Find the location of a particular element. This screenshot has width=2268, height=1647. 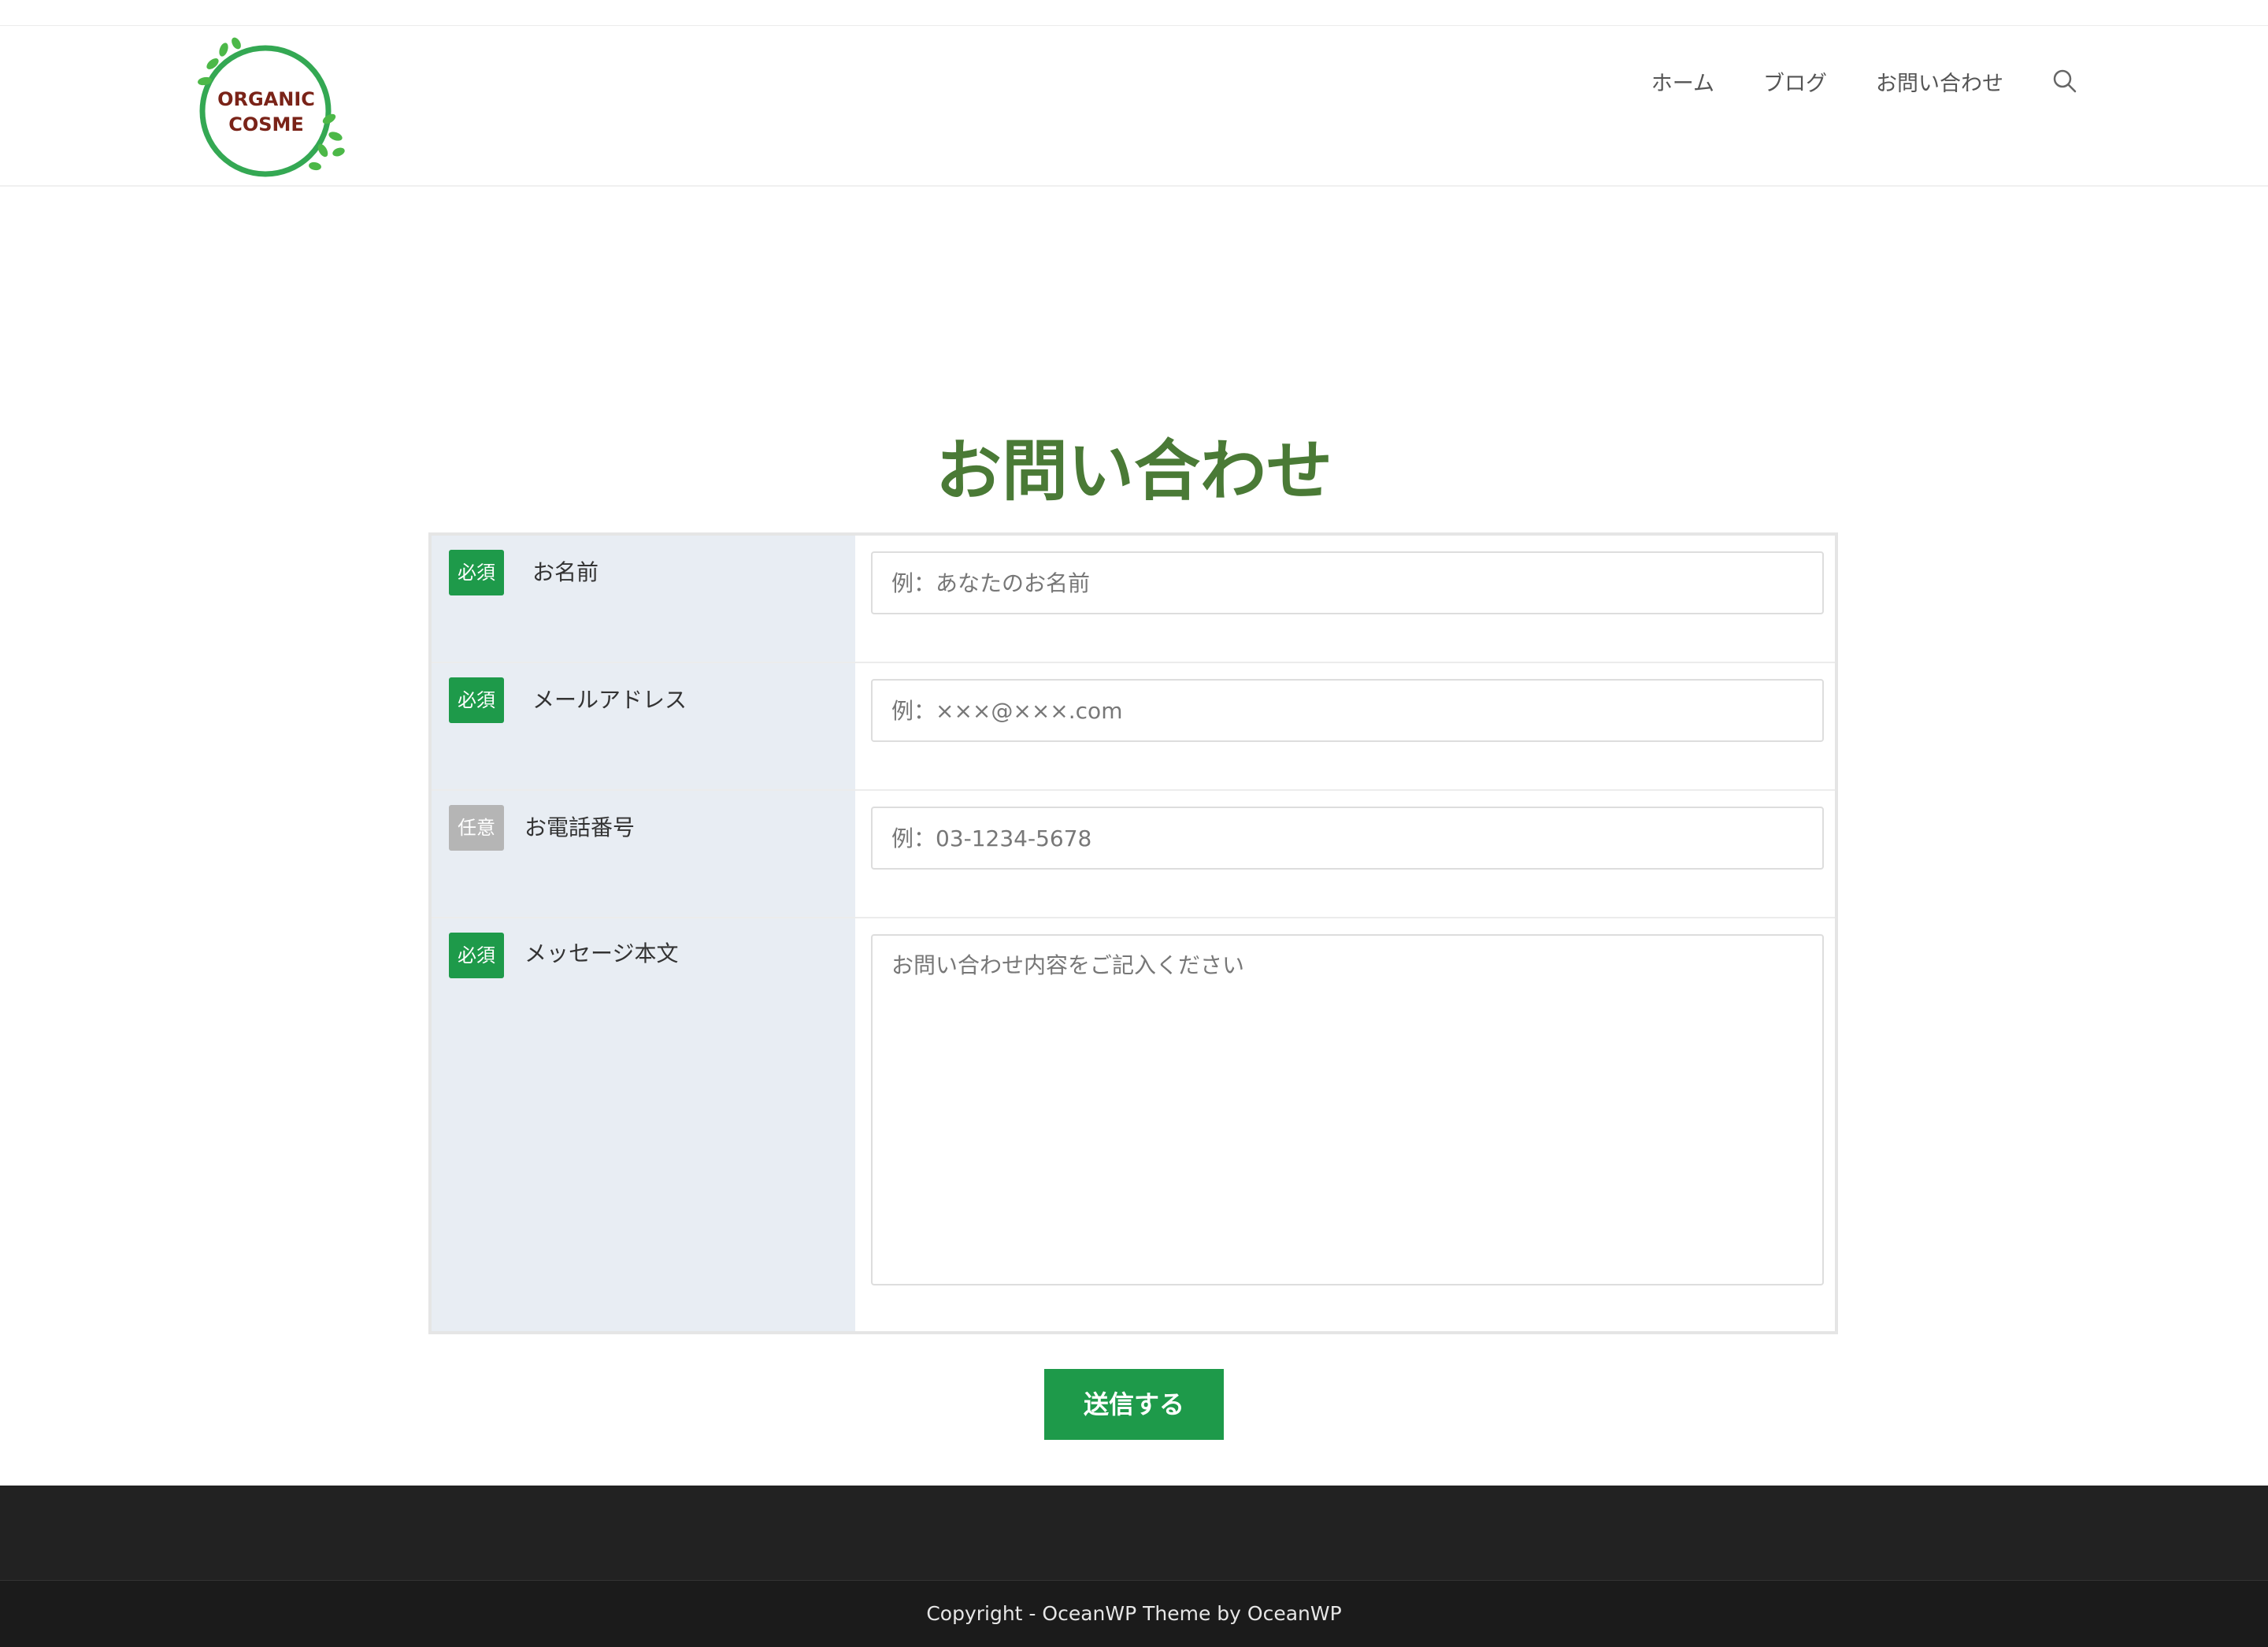

copyright-text: Copyright - OceanWP Theme by OceanWP is located at coordinates (1134, 1614).